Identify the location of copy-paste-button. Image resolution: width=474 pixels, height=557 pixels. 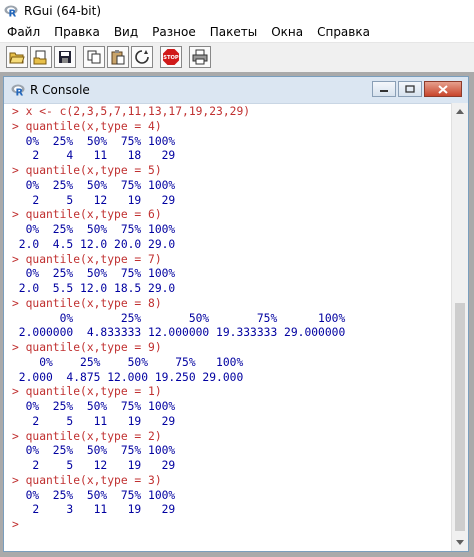
(142, 57).